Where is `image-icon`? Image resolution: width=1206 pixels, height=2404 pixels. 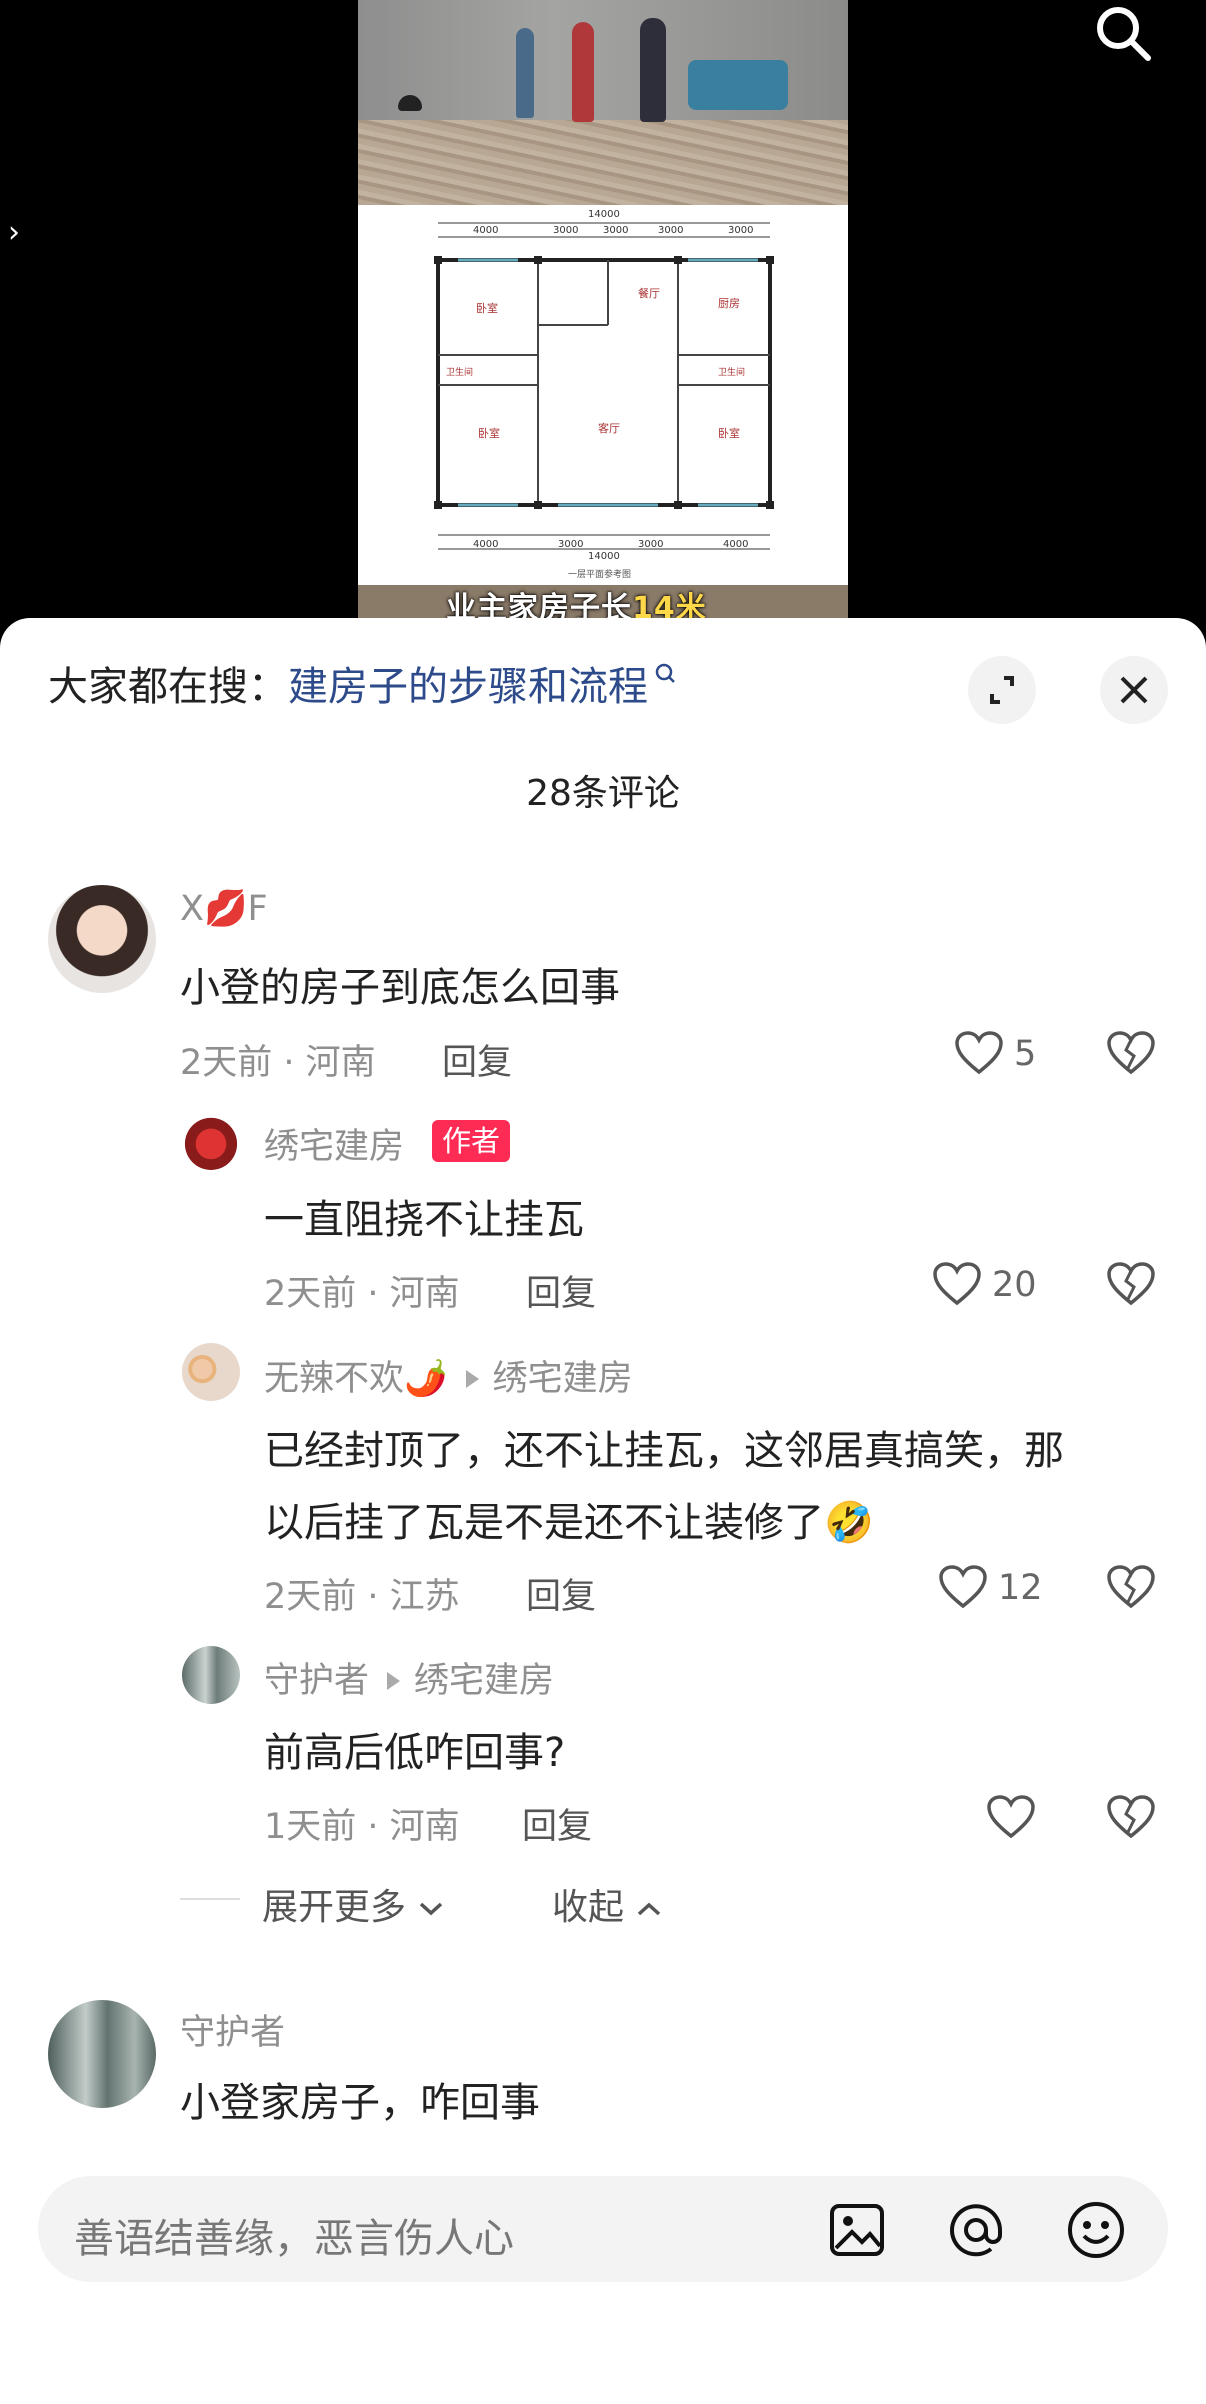 image-icon is located at coordinates (857, 2232).